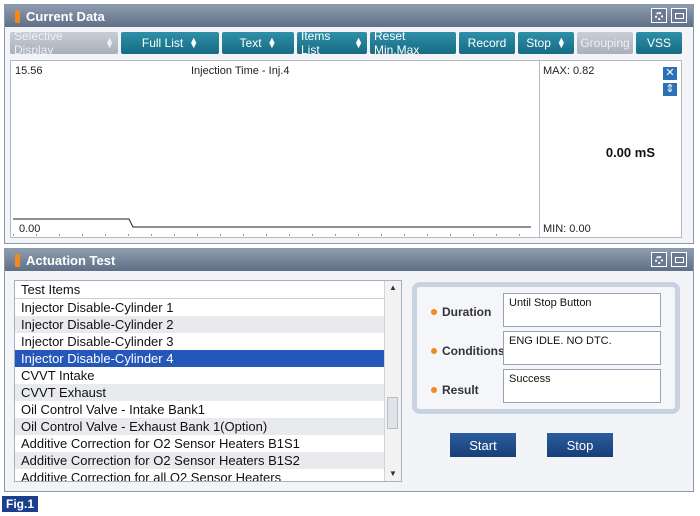 The height and width of the screenshot is (516, 700). I want to click on list-item: Injector Disable-Cylinder 3, so click(200, 341).